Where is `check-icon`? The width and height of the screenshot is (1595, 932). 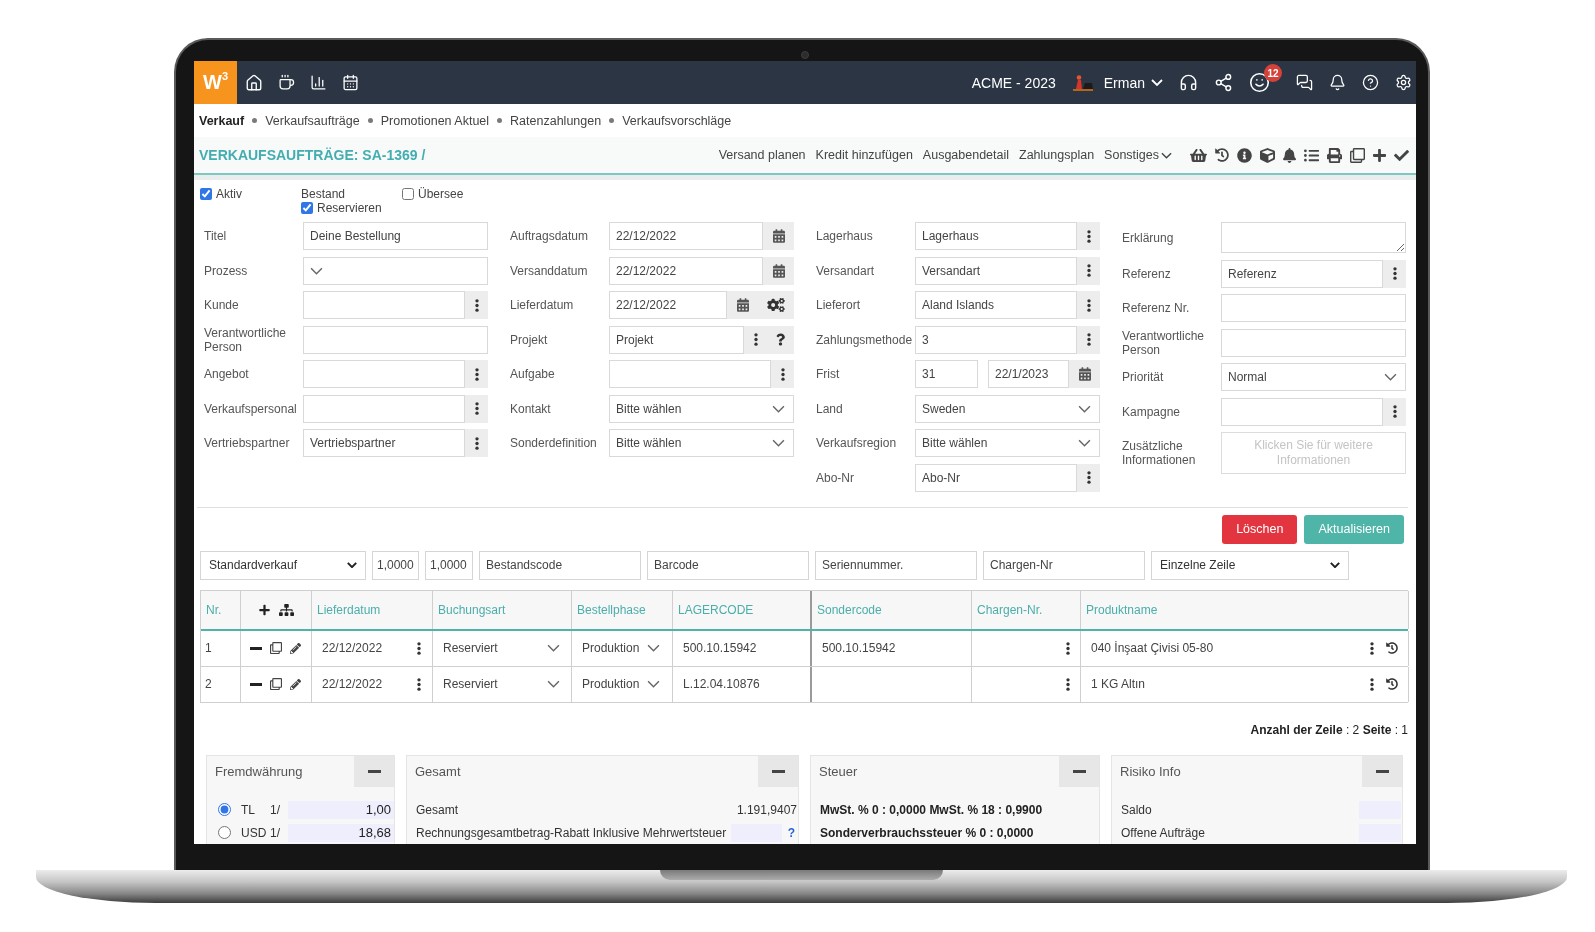 check-icon is located at coordinates (1401, 155).